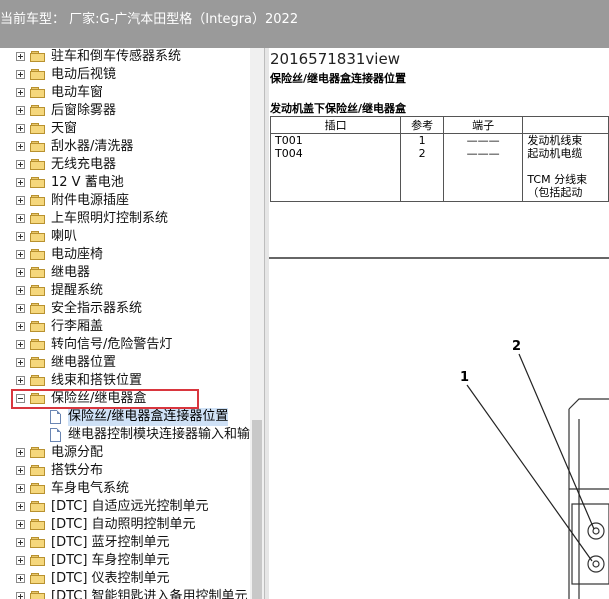 The image size is (609, 599). I want to click on document-icon, so click(55, 435).